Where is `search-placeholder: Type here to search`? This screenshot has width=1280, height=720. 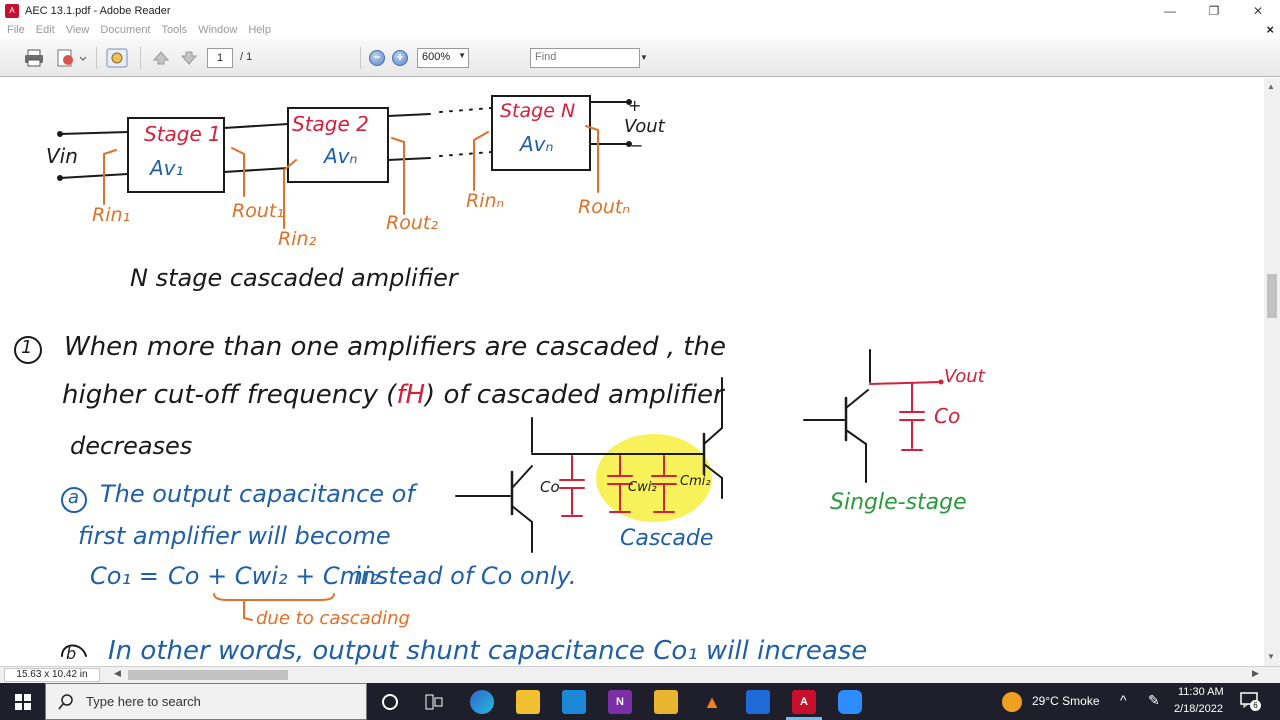 search-placeholder: Type here to search is located at coordinates (143, 701).